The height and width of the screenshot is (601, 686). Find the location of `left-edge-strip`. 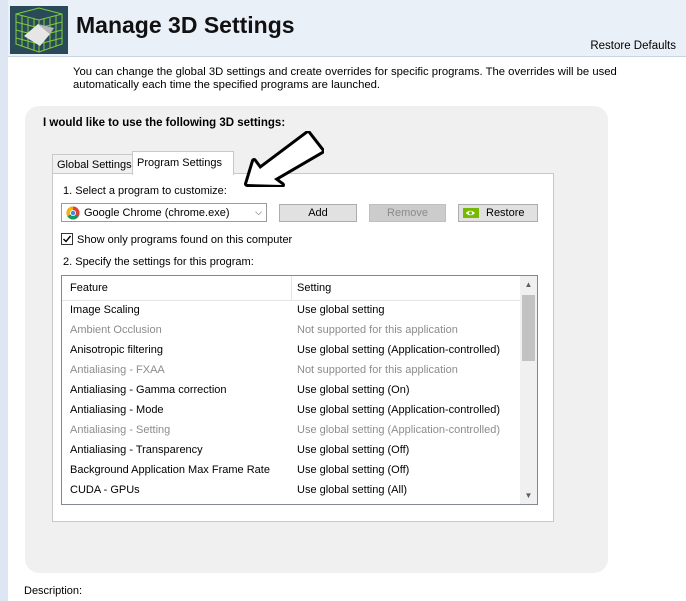

left-edge-strip is located at coordinates (4, 300).